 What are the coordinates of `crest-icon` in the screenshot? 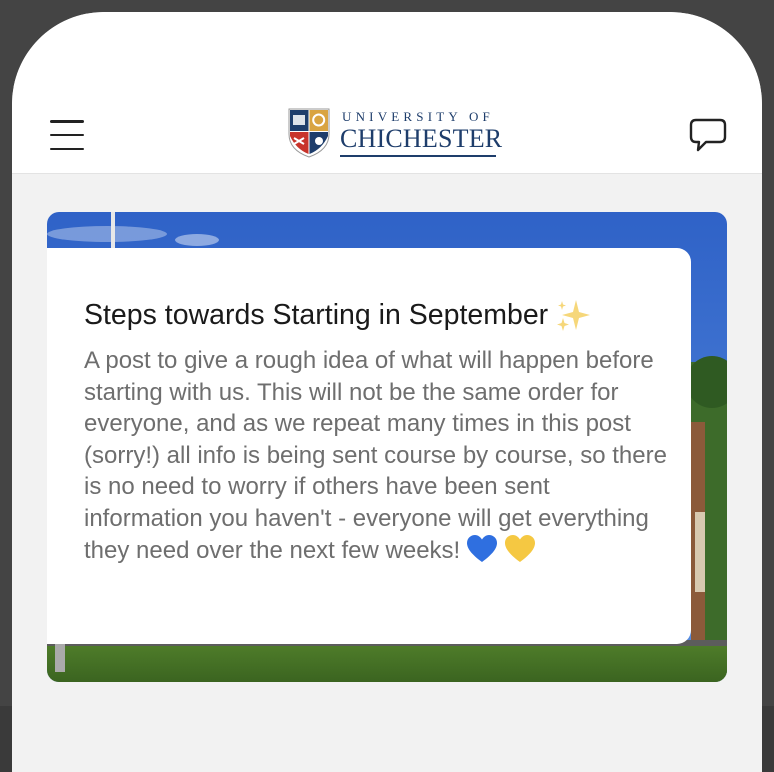 It's located at (309, 133).